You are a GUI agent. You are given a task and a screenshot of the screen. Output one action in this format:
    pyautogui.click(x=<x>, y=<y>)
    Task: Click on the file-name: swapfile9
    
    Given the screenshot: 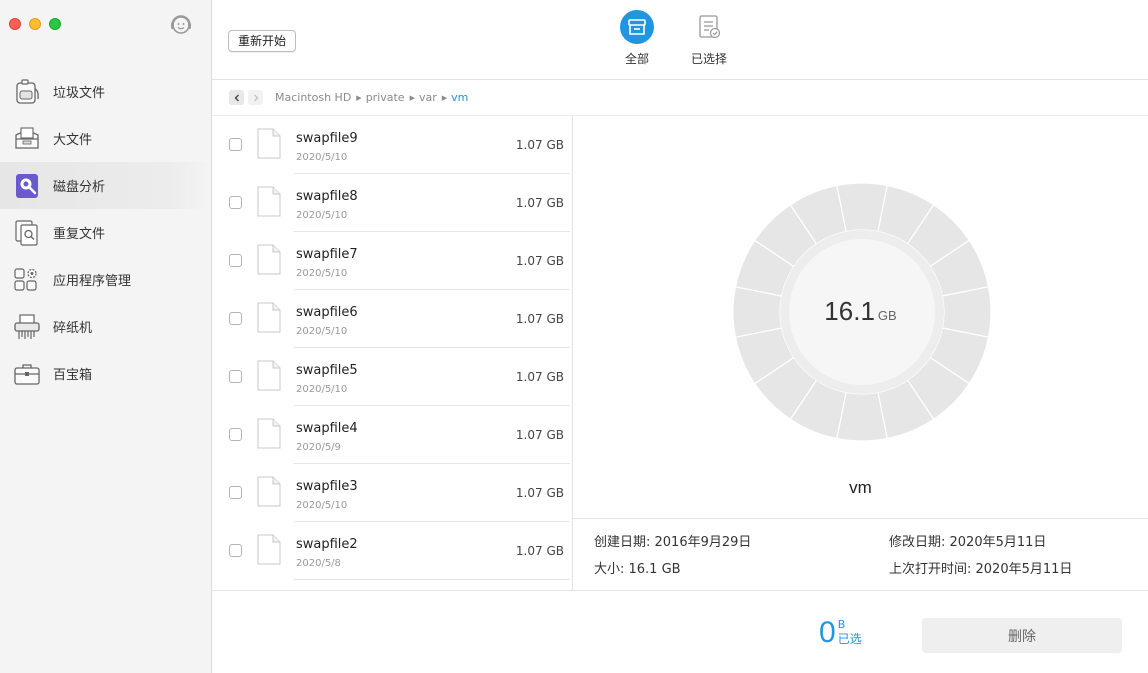 What is the action you would take?
    pyautogui.click(x=327, y=138)
    